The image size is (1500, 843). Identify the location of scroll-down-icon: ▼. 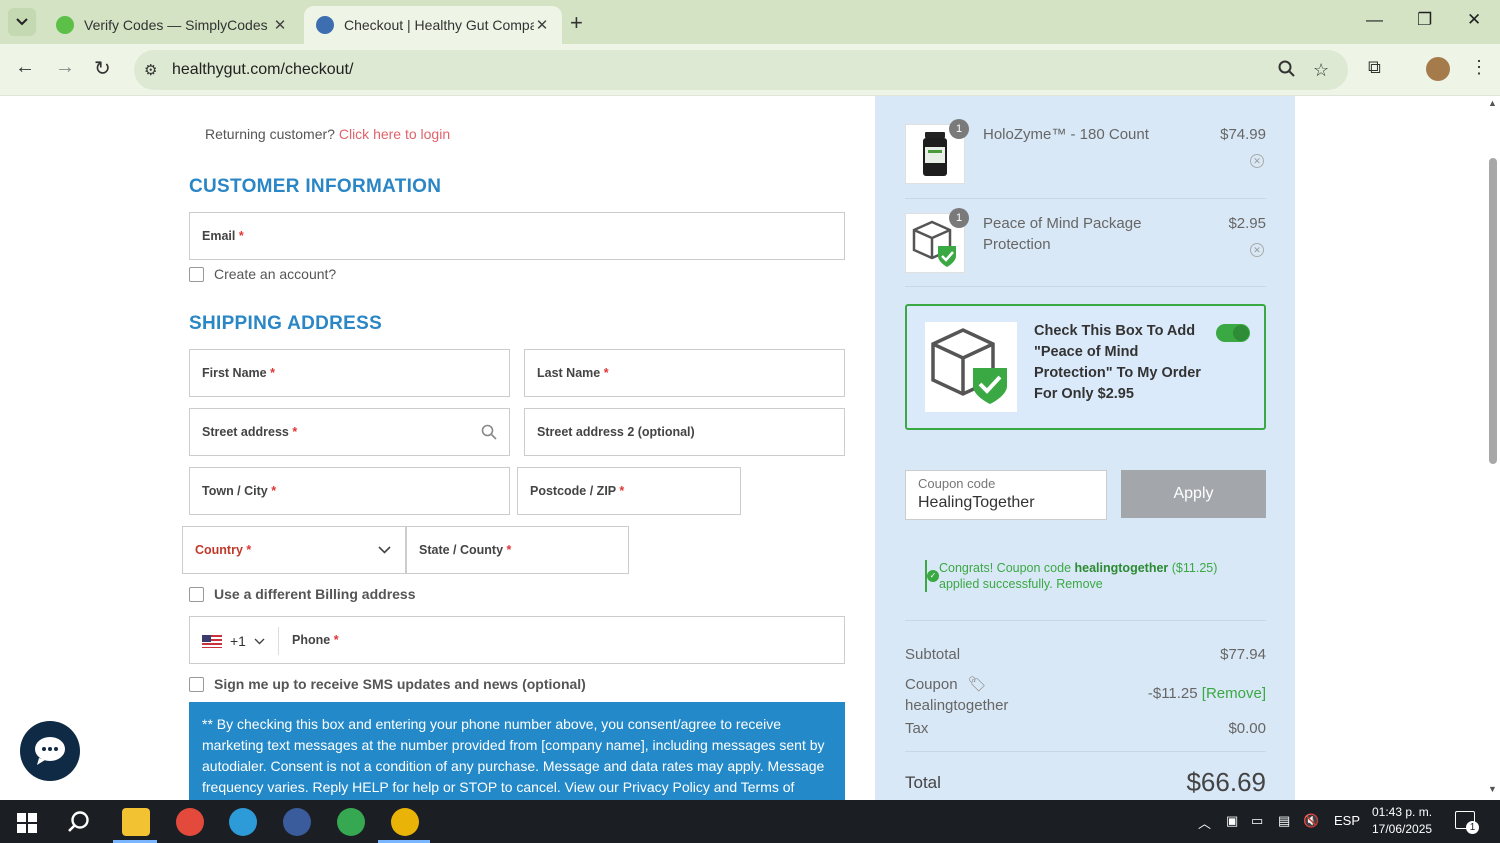
(1492, 789).